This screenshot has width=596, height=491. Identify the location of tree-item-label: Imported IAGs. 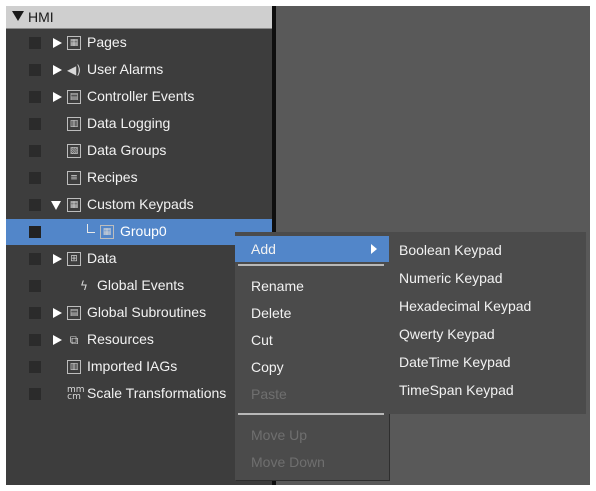
(132, 366).